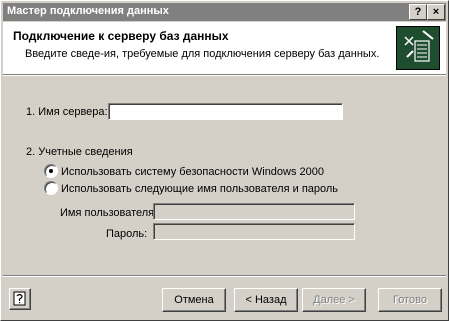 This screenshot has height=321, width=449. What do you see at coordinates (410, 300) in the screenshot?
I see `finish-button: Готово` at bounding box center [410, 300].